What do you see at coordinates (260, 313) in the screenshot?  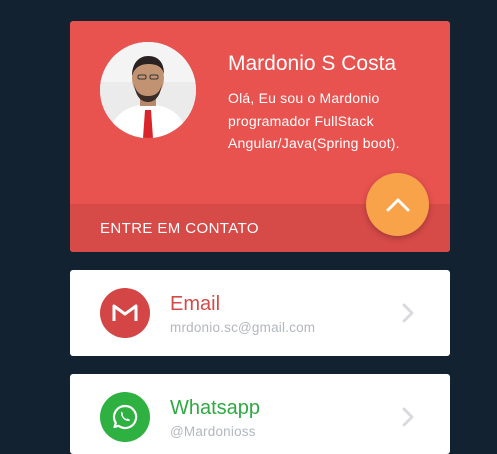 I see `contact-item-email: Email mrdonio.sc@gmail.com` at bounding box center [260, 313].